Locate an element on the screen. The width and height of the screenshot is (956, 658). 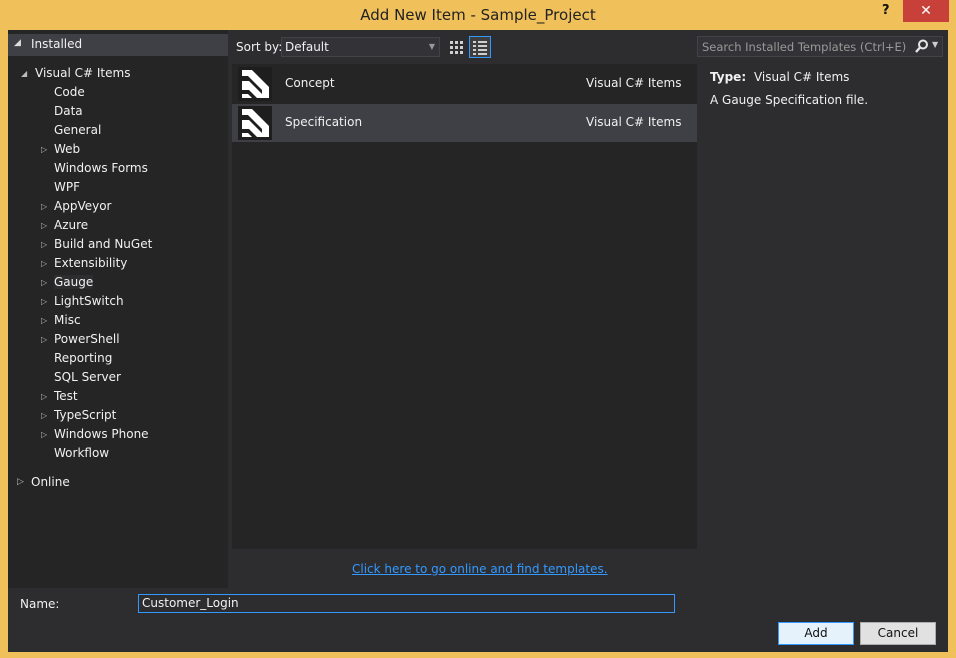
tree-item-label: Code is located at coordinates (69, 92).